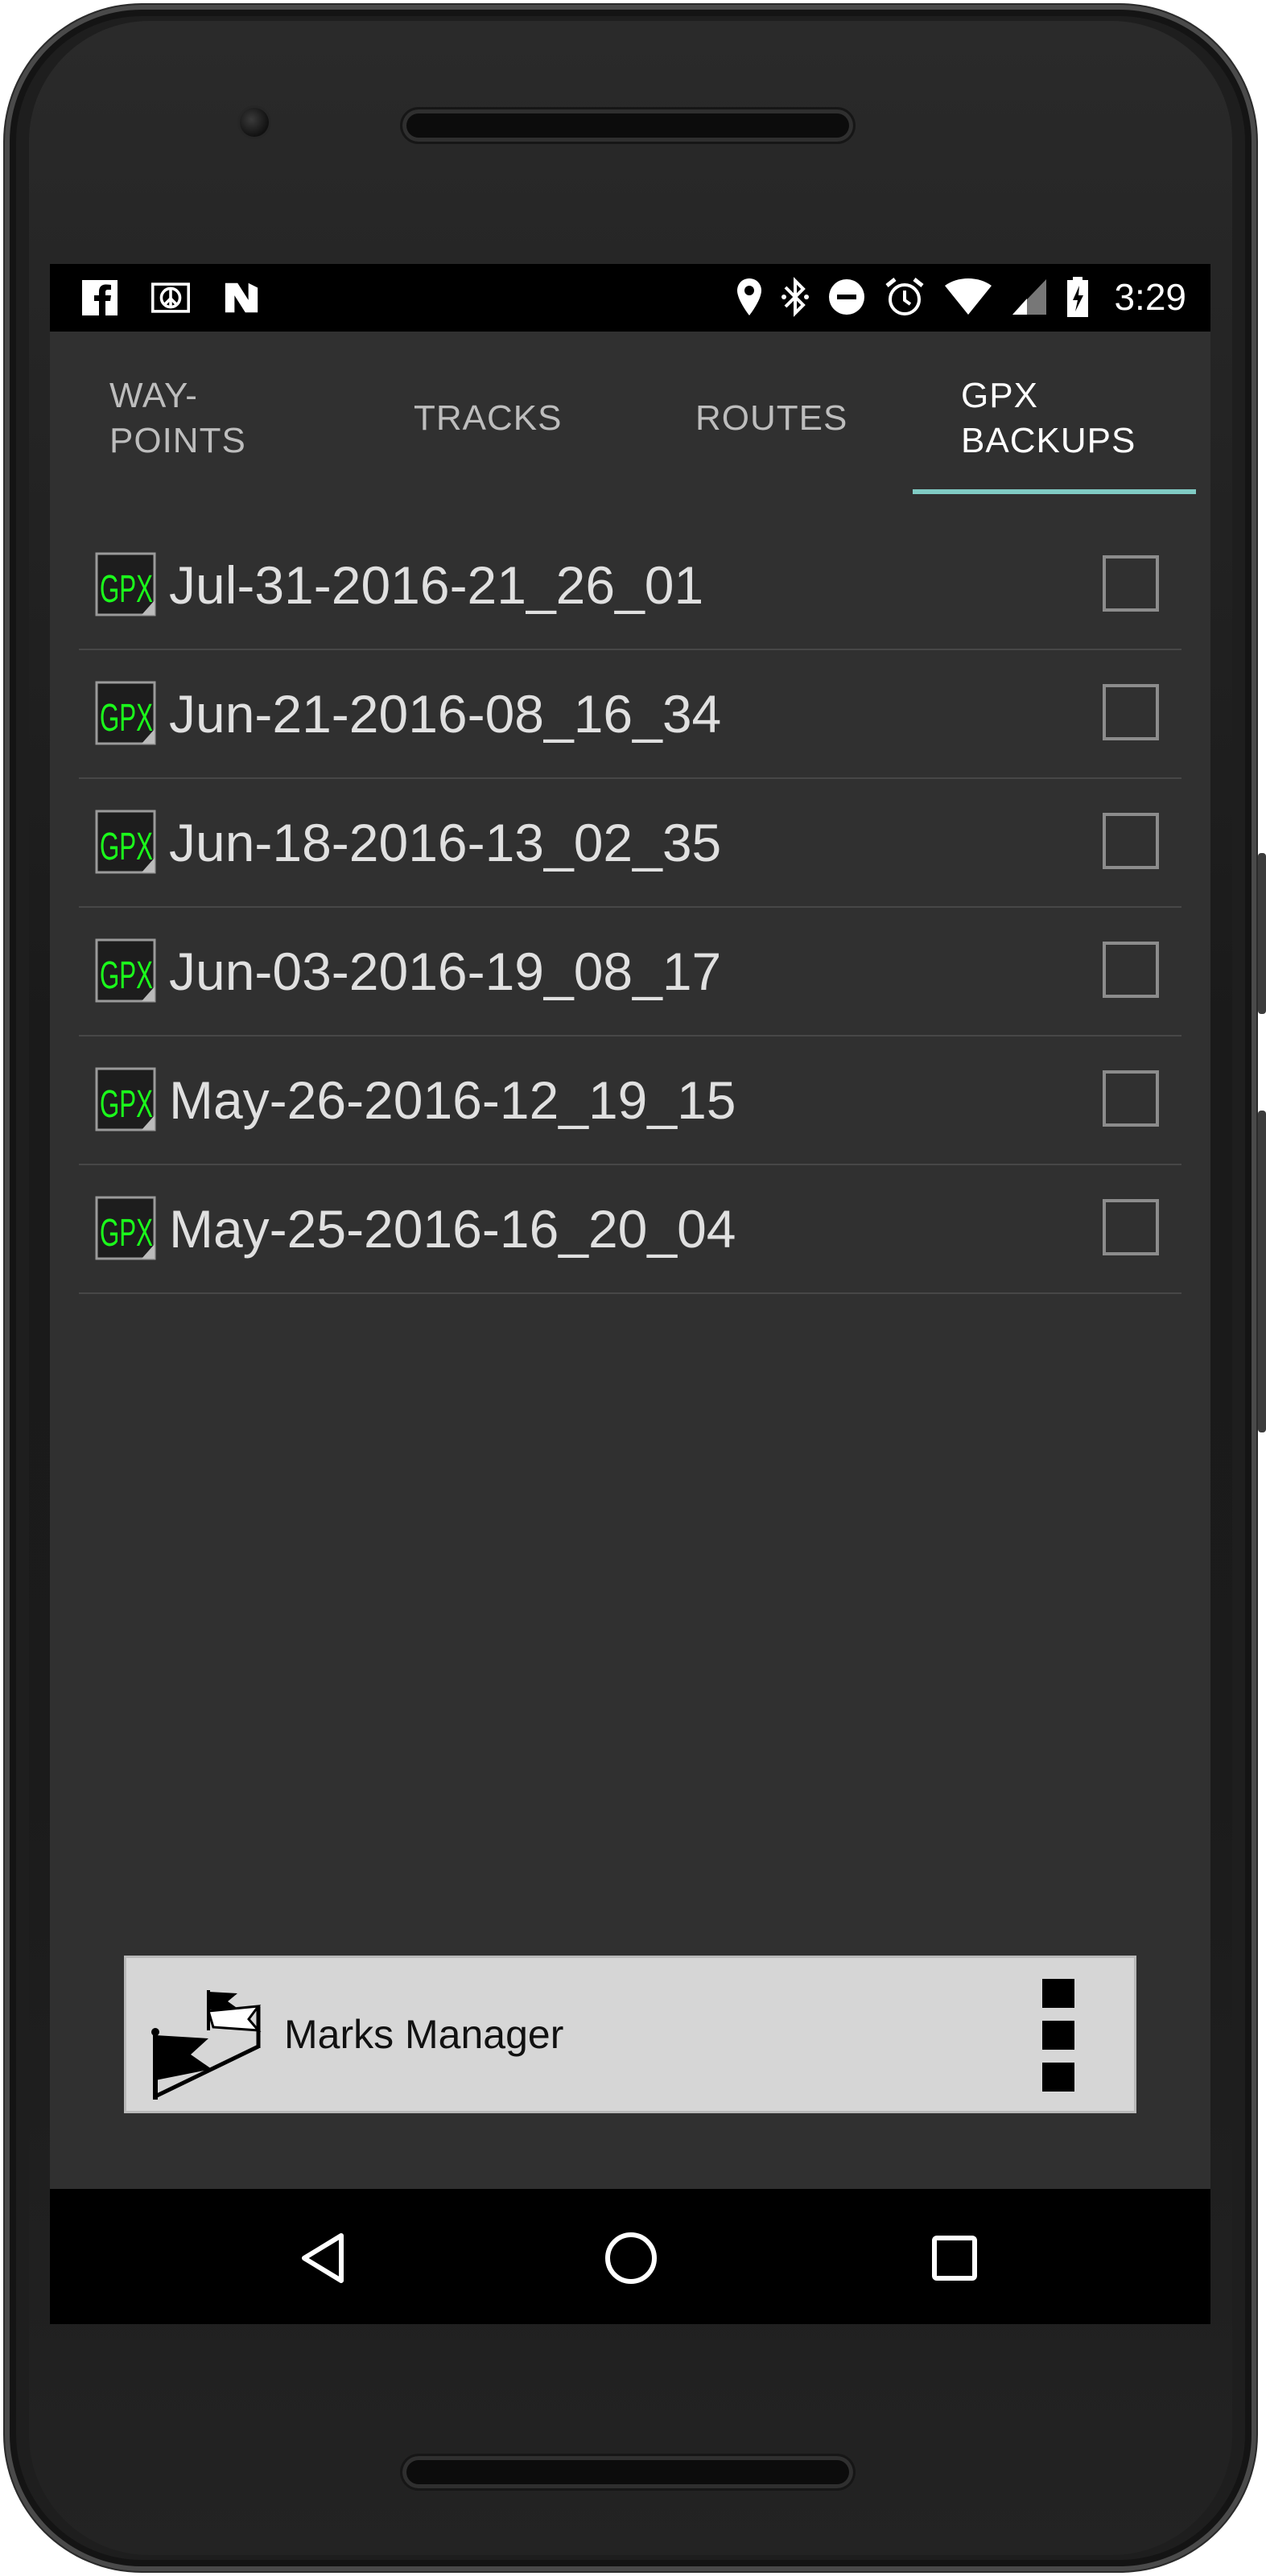 The width and height of the screenshot is (1266, 2576). What do you see at coordinates (99, 297) in the screenshot?
I see `facebook-icon` at bounding box center [99, 297].